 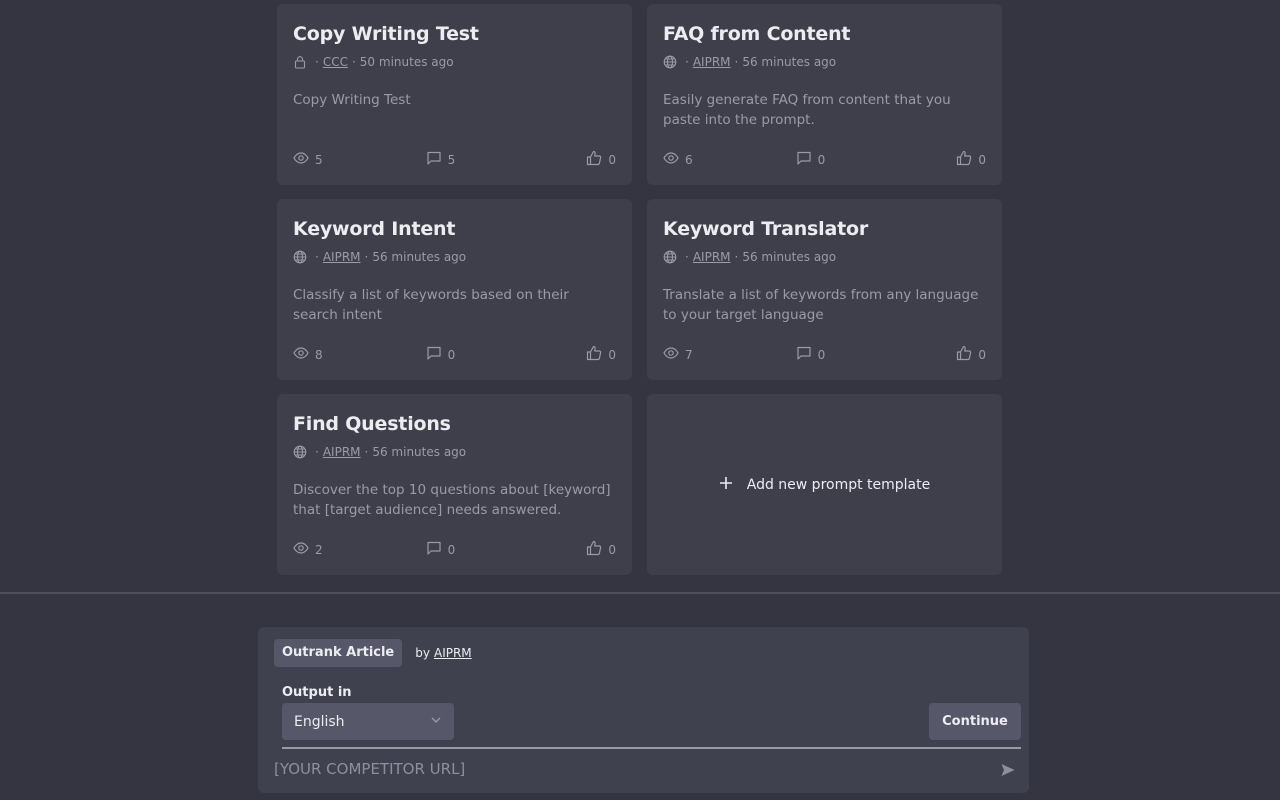 I want to click on lock-icon, so click(x=300, y=62).